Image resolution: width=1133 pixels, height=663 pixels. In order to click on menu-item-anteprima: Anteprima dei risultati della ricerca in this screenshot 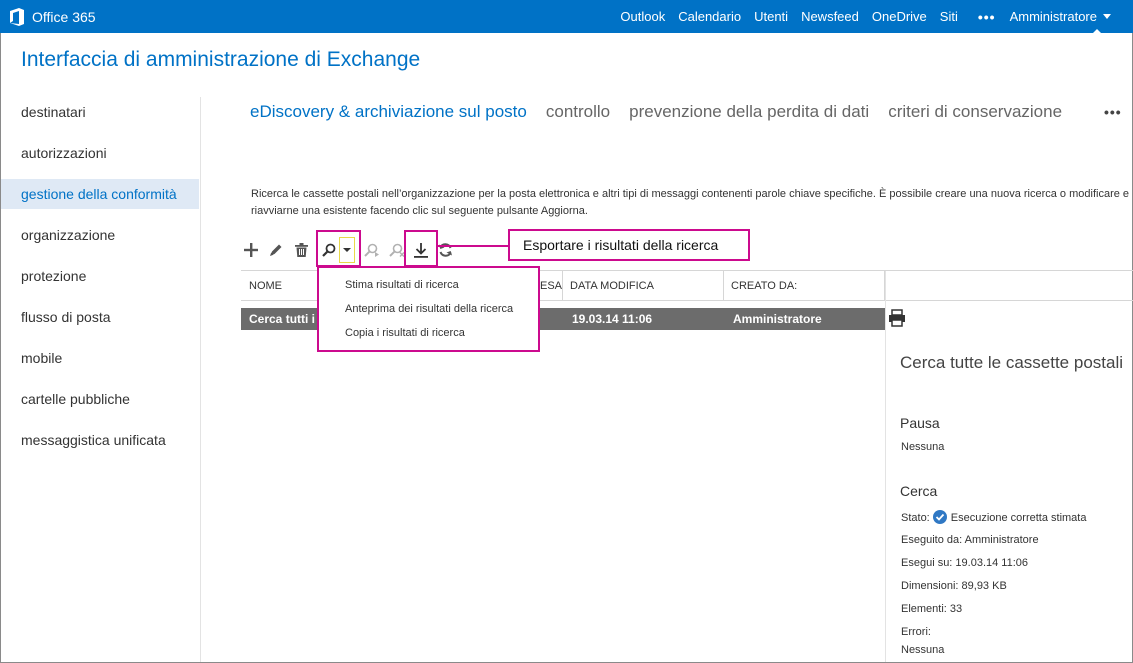, I will do `click(429, 309)`.